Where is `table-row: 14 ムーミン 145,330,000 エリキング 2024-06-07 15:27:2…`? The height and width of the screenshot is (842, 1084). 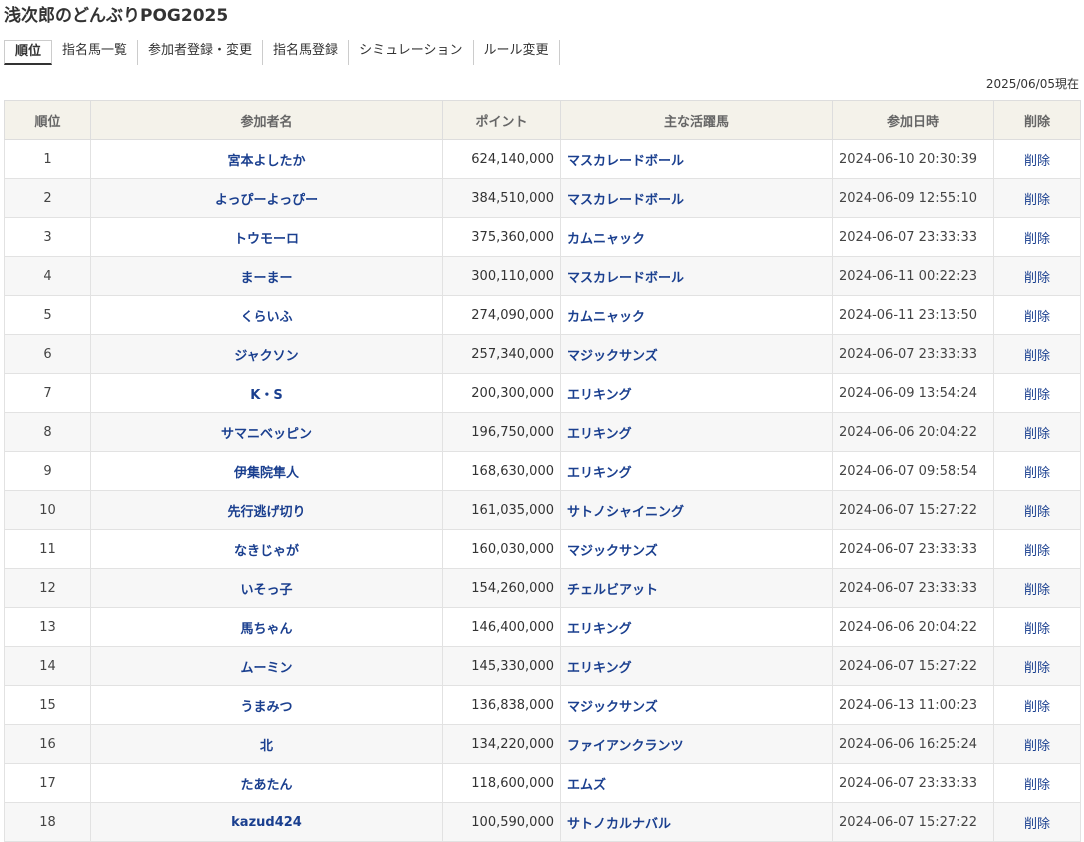 table-row: 14 ムーミン 145,330,000 エリキング 2024-06-07 15:27:2… is located at coordinates (542, 666).